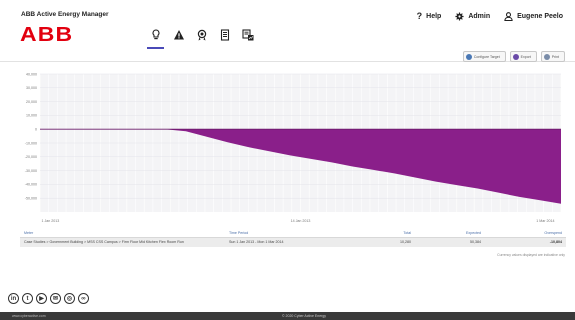 The height and width of the screenshot is (320, 575). I want to click on print-button: Print, so click(552, 56).